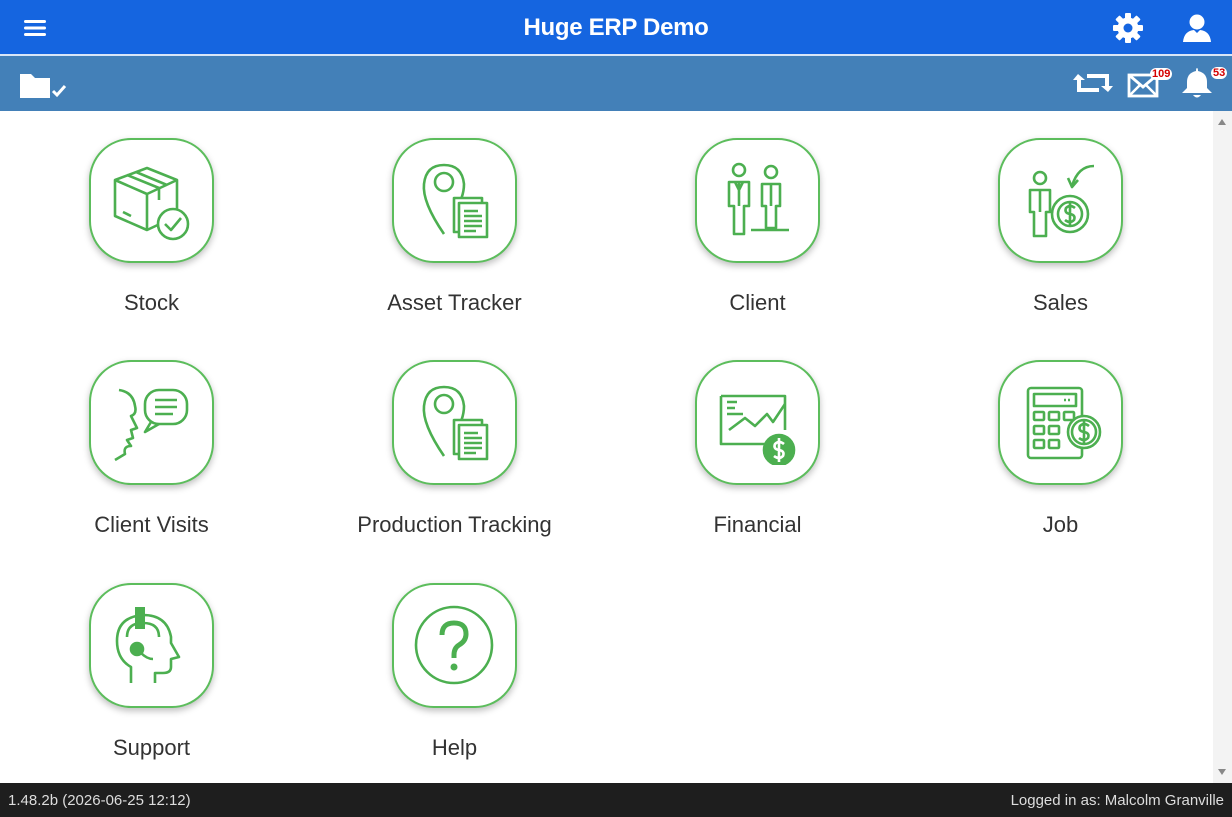 This screenshot has height=817, width=1232. I want to click on tile-label: Support, so click(151, 747).